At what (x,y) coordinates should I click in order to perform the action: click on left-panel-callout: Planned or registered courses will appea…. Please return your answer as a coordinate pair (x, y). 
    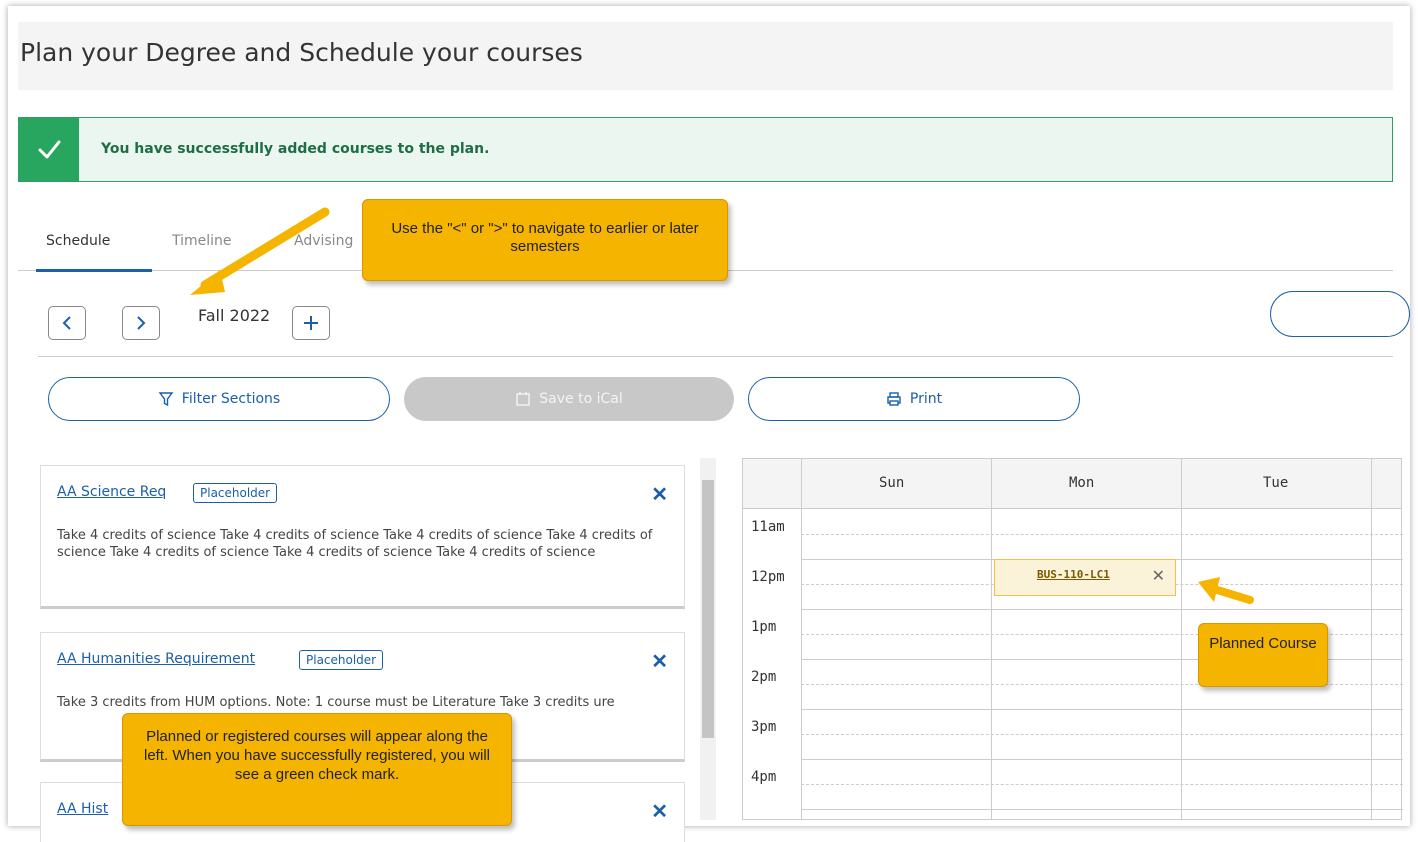
    Looking at the image, I should click on (317, 769).